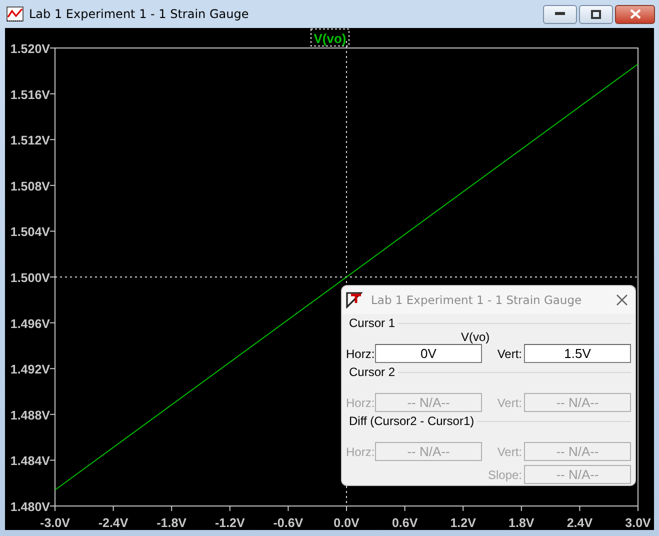 The height and width of the screenshot is (536, 659). I want to click on y-tick-label: 1.504V, so click(30, 232).